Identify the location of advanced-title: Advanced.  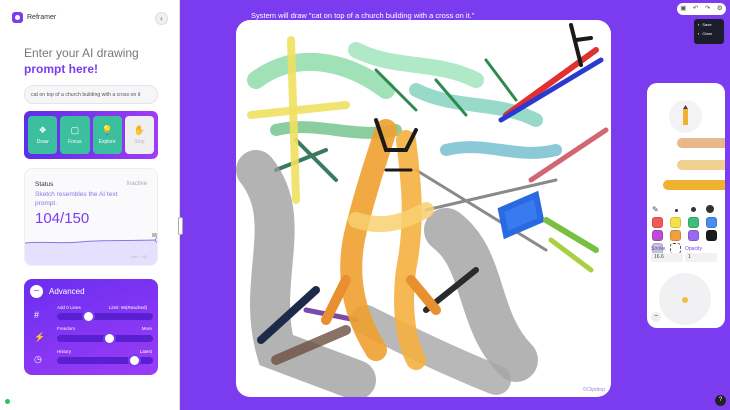
(67, 291).